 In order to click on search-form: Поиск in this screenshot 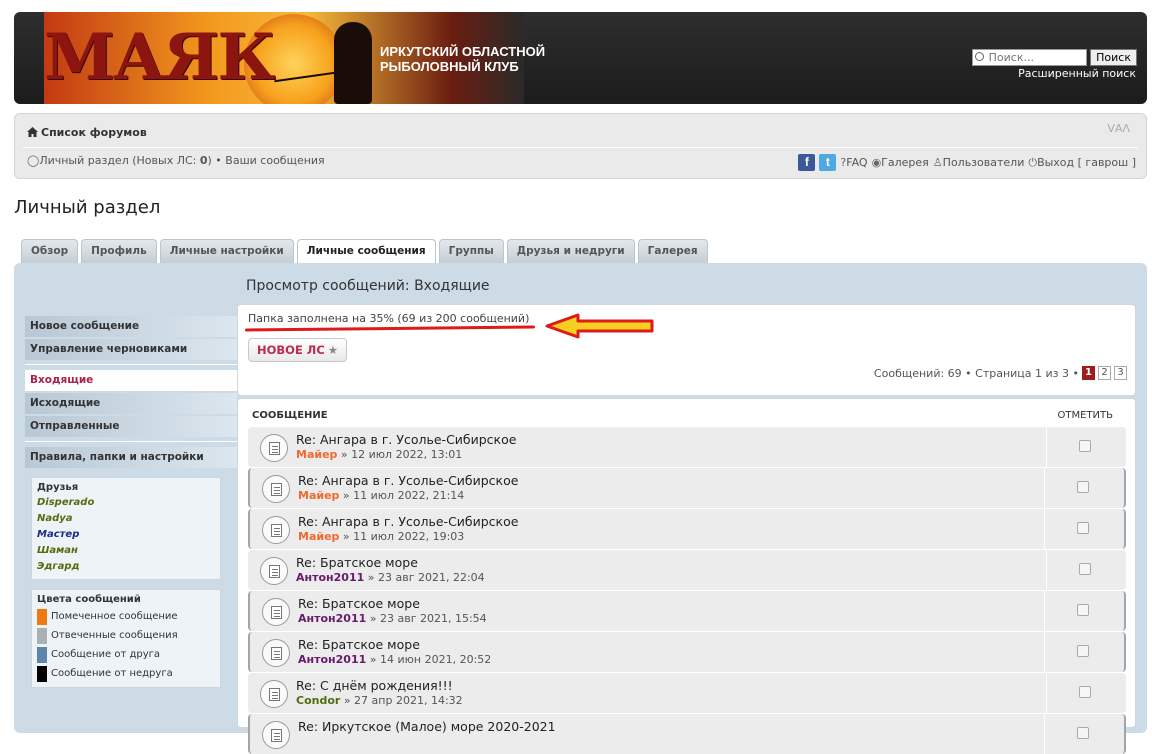, I will do `click(1054, 57)`.